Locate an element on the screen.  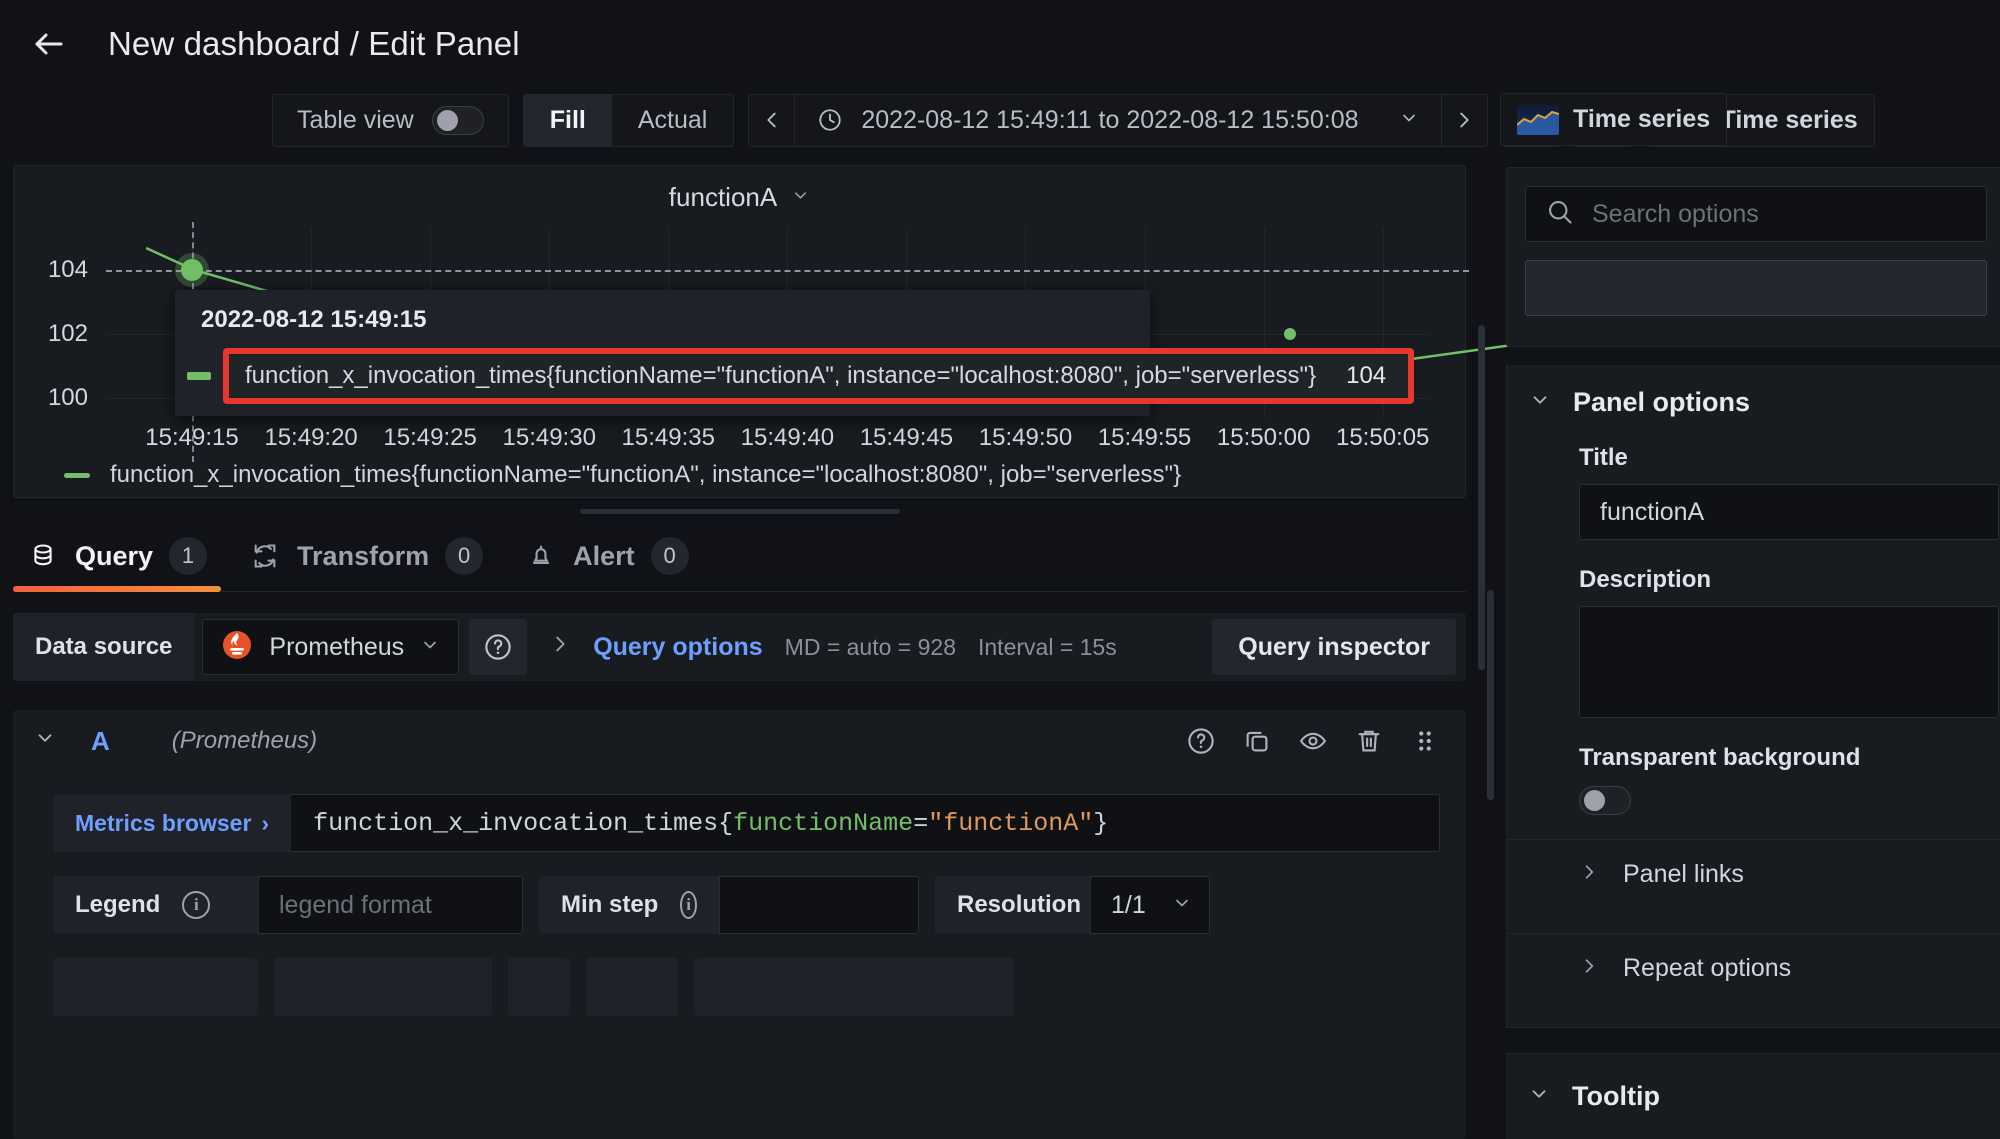
help-circle-icon is located at coordinates (498, 647).